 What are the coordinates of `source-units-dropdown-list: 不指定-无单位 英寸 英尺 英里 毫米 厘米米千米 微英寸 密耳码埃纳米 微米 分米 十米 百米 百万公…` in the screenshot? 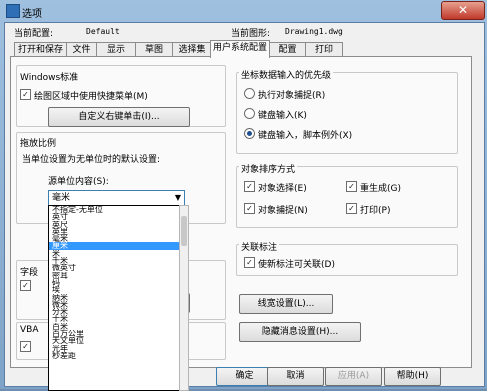 It's located at (114, 298).